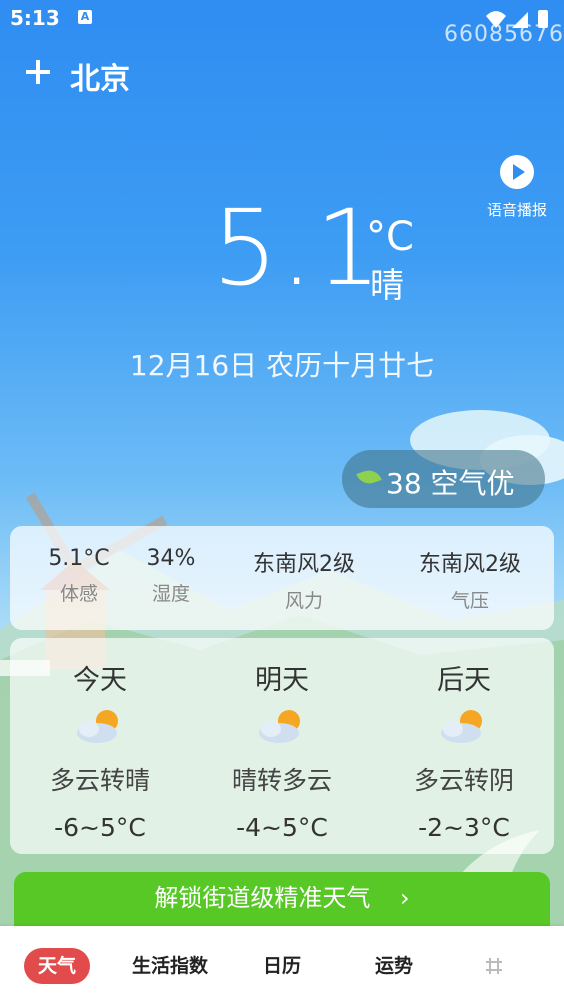  I want to click on tab-fortune: 运势, so click(394, 966).